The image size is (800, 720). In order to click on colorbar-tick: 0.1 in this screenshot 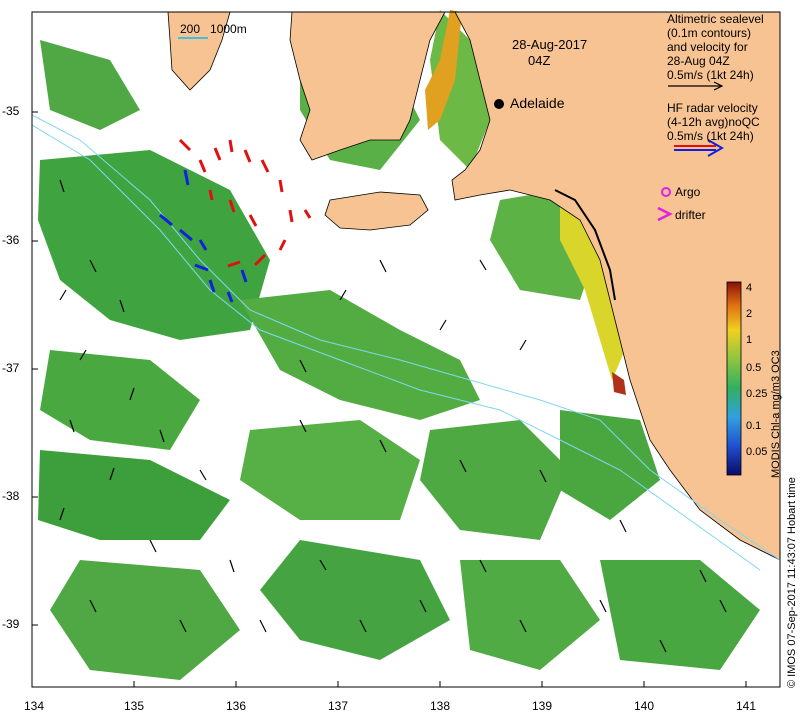, I will do `click(754, 426)`.